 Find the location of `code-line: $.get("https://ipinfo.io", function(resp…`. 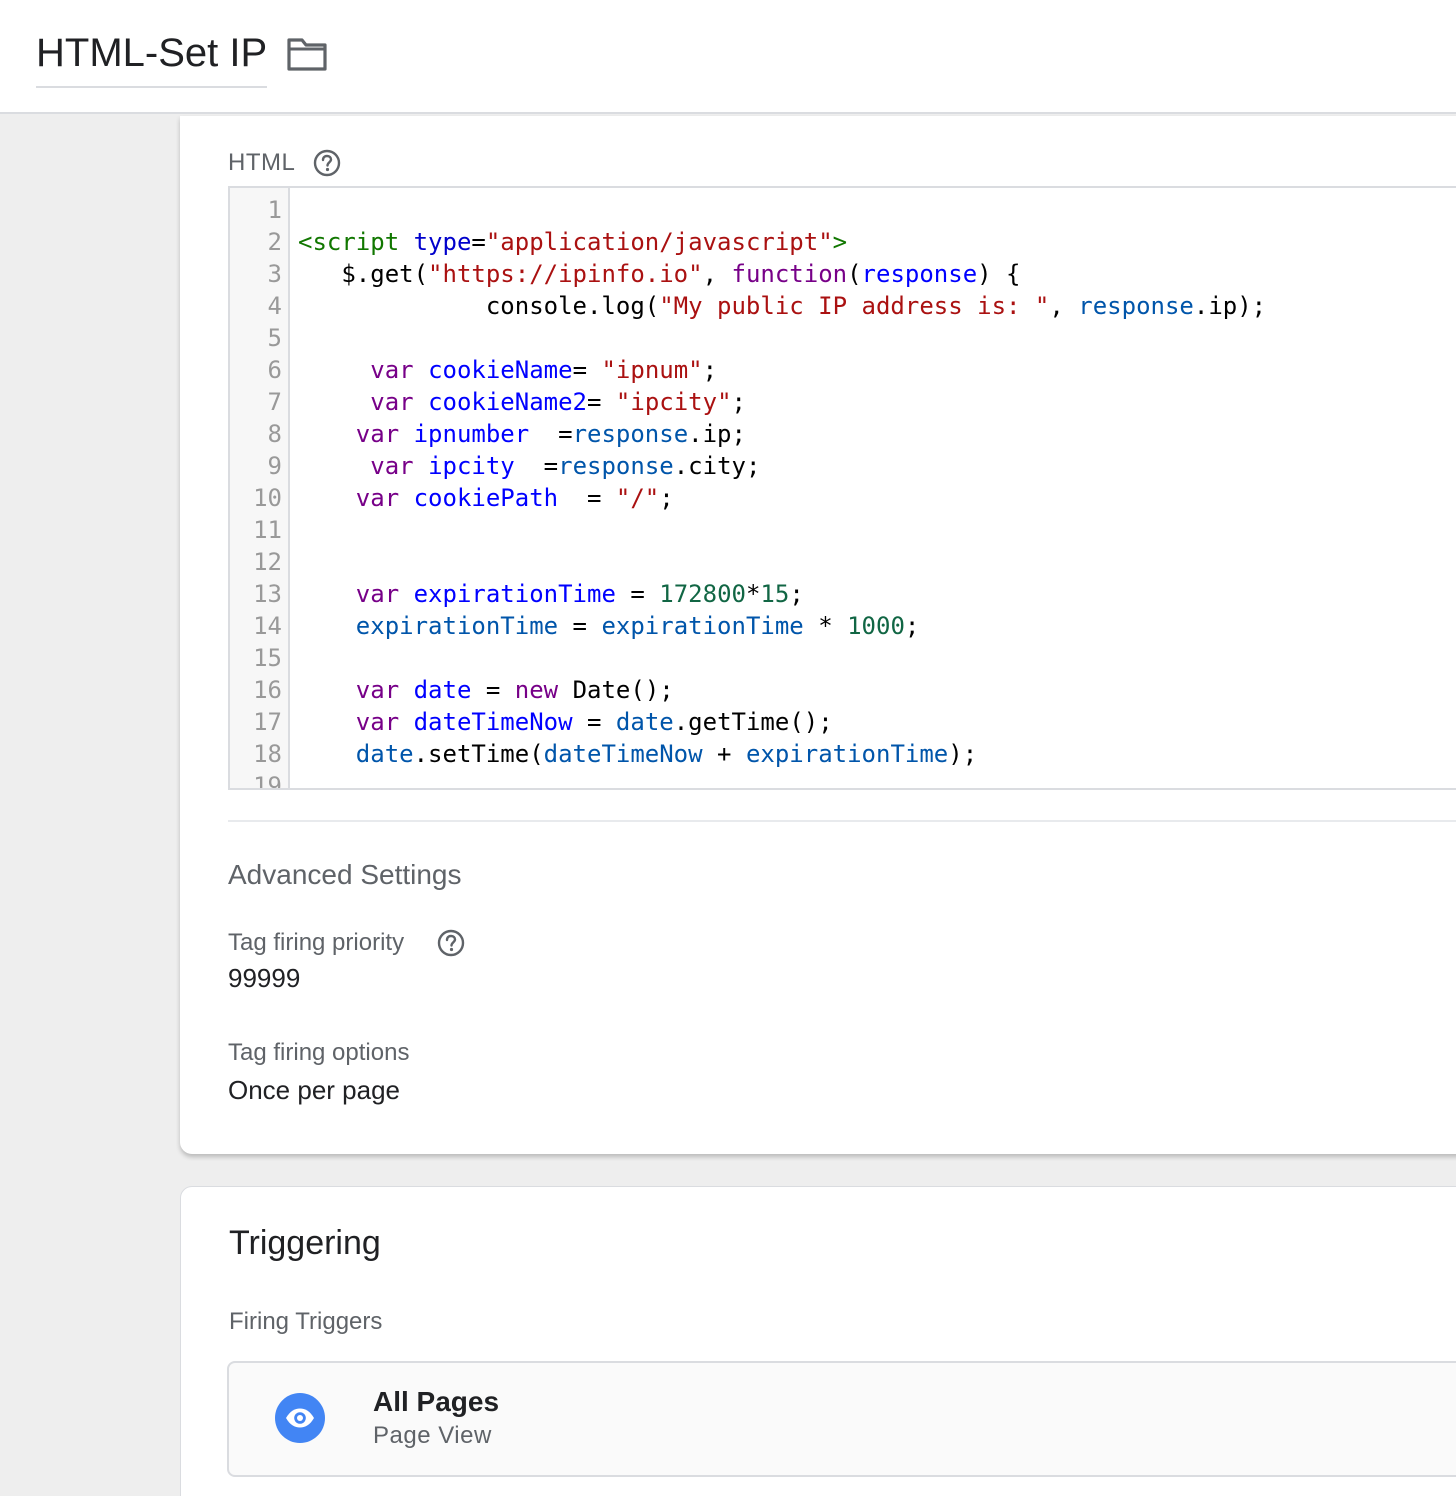

code-line: $.get("https://ipinfo.io", function(resp… is located at coordinates (659, 274).